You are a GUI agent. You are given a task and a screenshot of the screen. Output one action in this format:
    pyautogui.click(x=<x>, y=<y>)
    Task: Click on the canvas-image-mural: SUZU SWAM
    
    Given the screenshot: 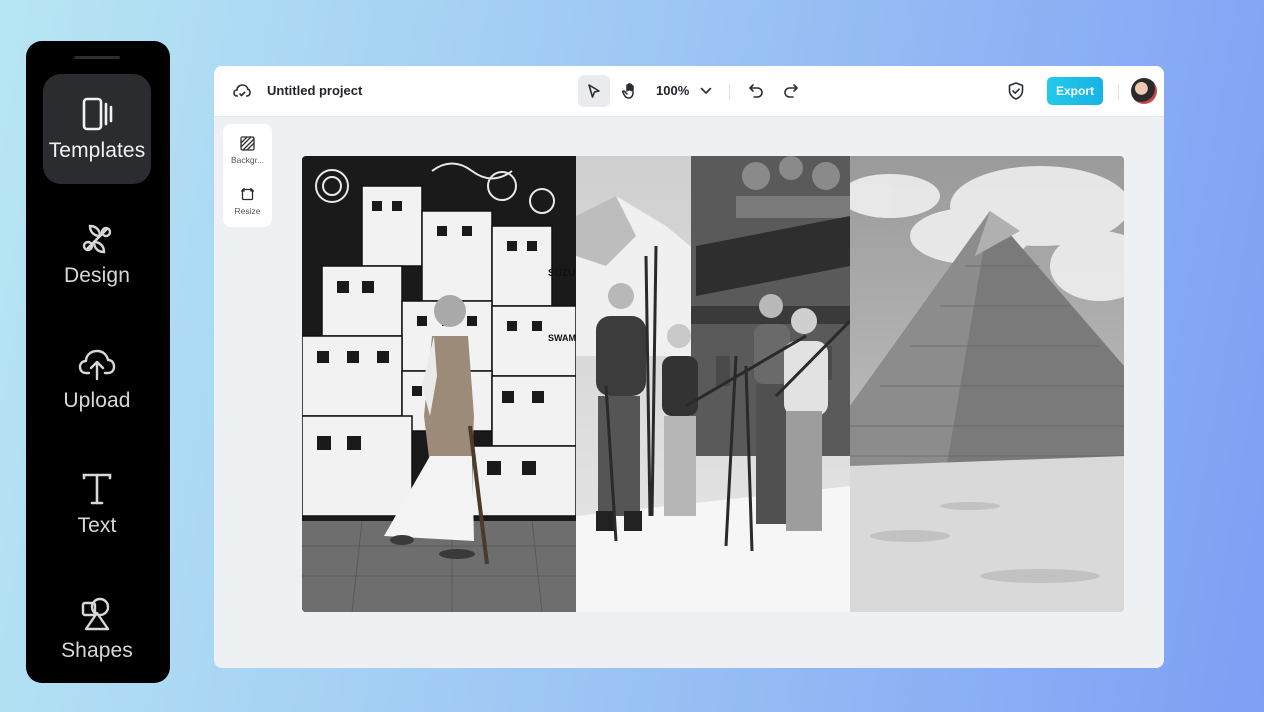 What is the action you would take?
    pyautogui.click(x=439, y=384)
    